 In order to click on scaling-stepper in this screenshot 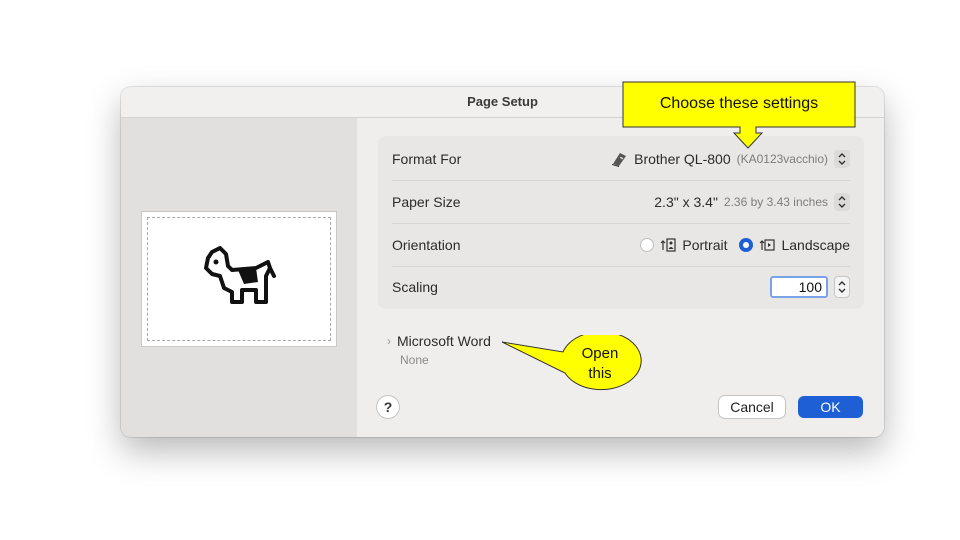, I will do `click(842, 287)`.